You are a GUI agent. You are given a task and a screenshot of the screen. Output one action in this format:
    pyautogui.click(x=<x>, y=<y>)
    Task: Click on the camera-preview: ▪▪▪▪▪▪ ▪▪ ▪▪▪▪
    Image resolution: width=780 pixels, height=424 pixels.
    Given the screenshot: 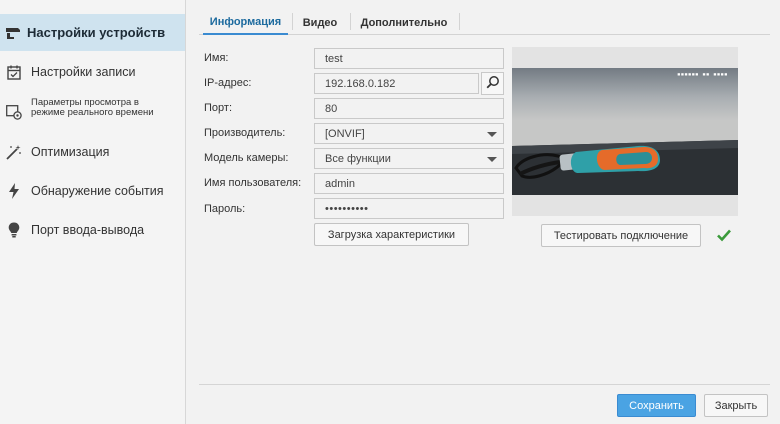 What is the action you would take?
    pyautogui.click(x=625, y=131)
    